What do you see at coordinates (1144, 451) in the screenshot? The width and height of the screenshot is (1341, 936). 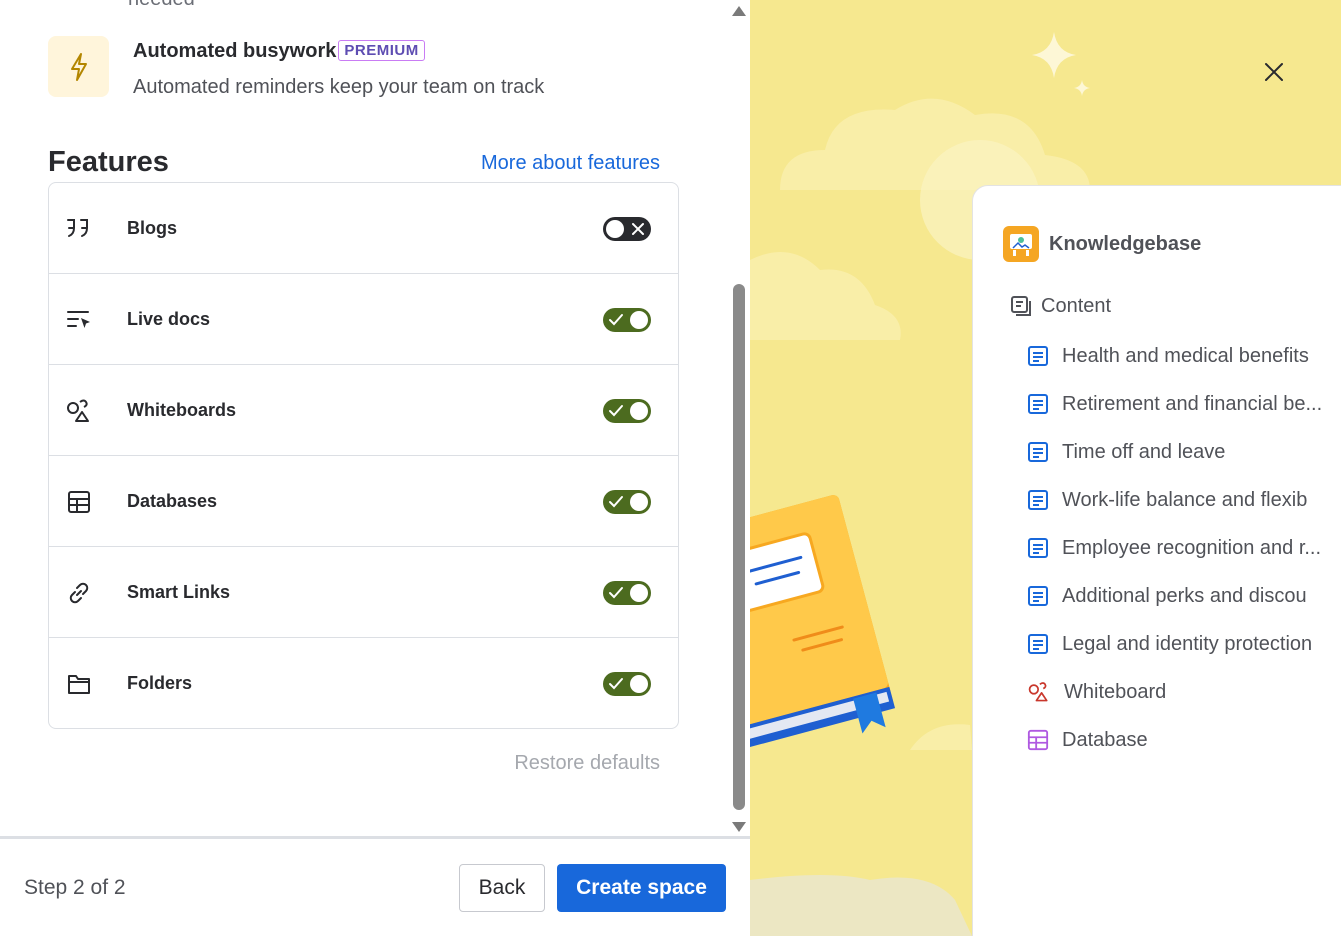 I see `tree-item-label: Time off and leave` at bounding box center [1144, 451].